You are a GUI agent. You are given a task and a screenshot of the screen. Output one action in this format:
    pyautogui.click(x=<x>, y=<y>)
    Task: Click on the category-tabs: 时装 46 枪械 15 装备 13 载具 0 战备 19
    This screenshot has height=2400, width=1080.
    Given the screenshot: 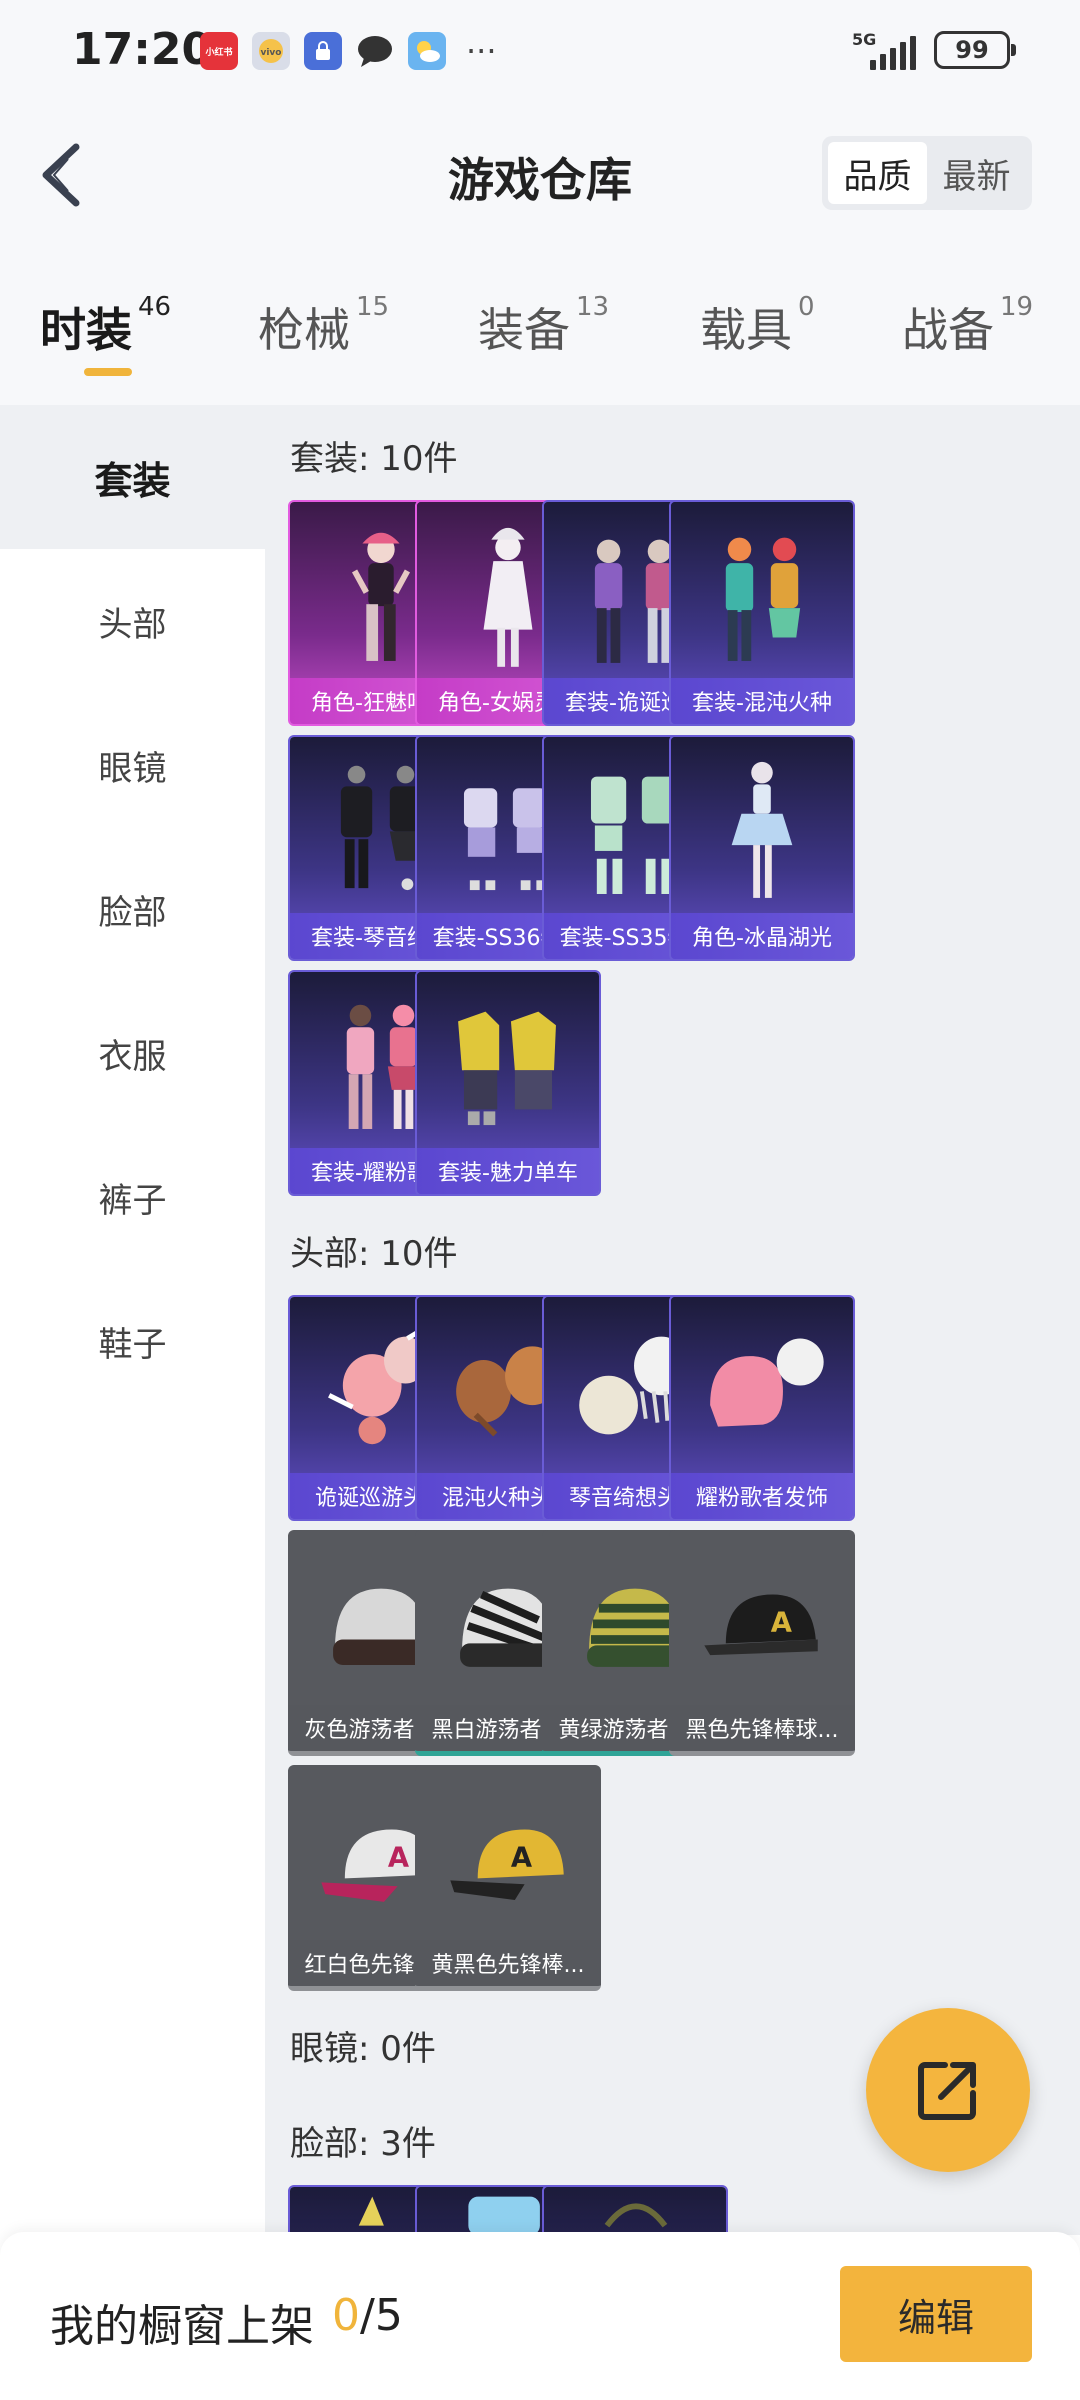 What is the action you would take?
    pyautogui.click(x=540, y=327)
    